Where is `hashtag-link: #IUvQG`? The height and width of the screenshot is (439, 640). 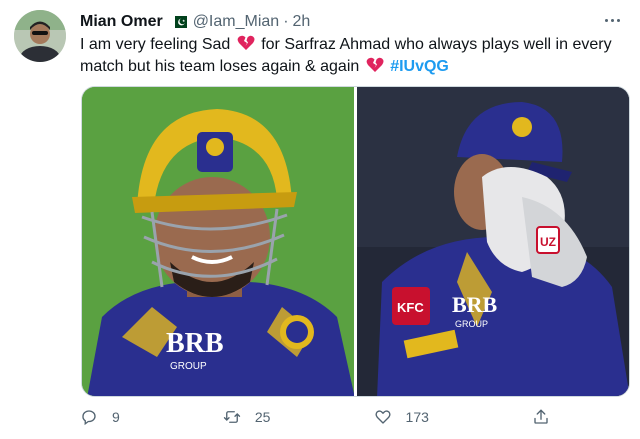
hashtag-link: #IUvQG is located at coordinates (419, 66).